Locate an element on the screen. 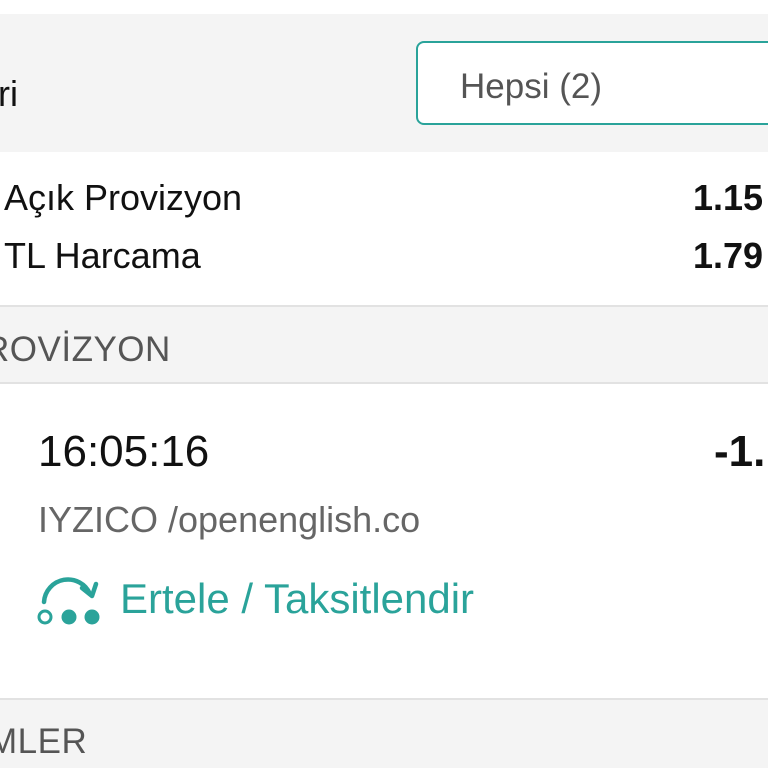 Image resolution: width=768 pixels, height=768 pixels. defer-installment-label: Ertele / Taksitlendir is located at coordinates (297, 598).